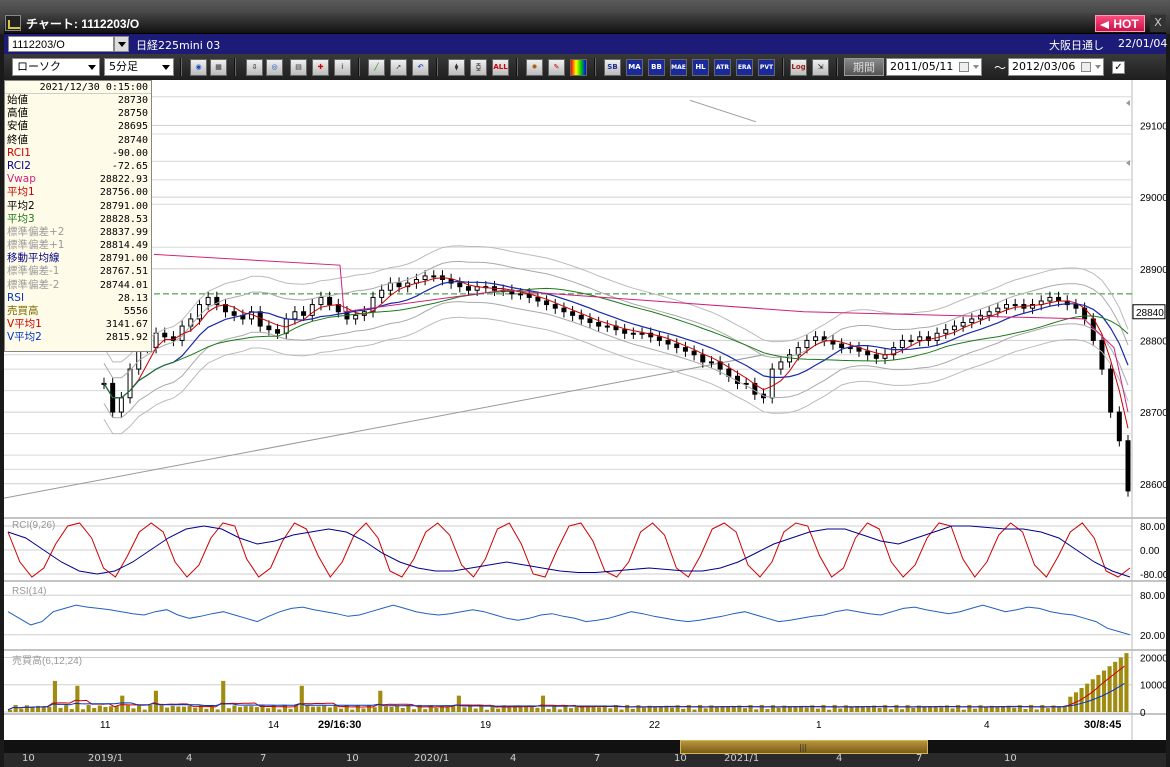 This screenshot has height=767, width=1170. What do you see at coordinates (36, 245) in the screenshot?
I see `data-window-label: 標準偏差+1` at bounding box center [36, 245].